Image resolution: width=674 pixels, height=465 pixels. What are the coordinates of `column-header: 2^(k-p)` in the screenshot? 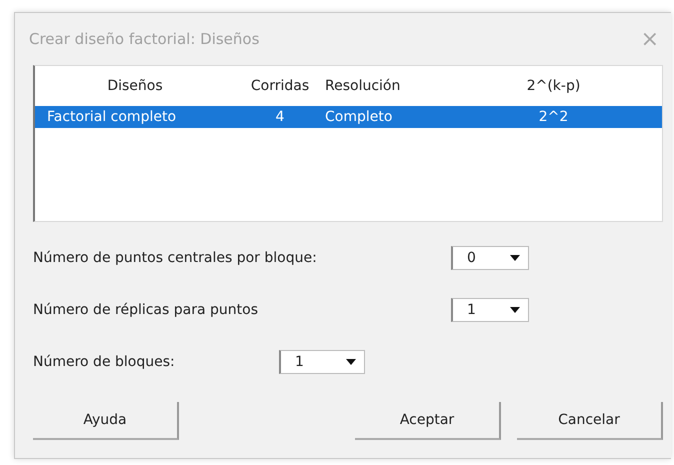 It's located at (554, 86).